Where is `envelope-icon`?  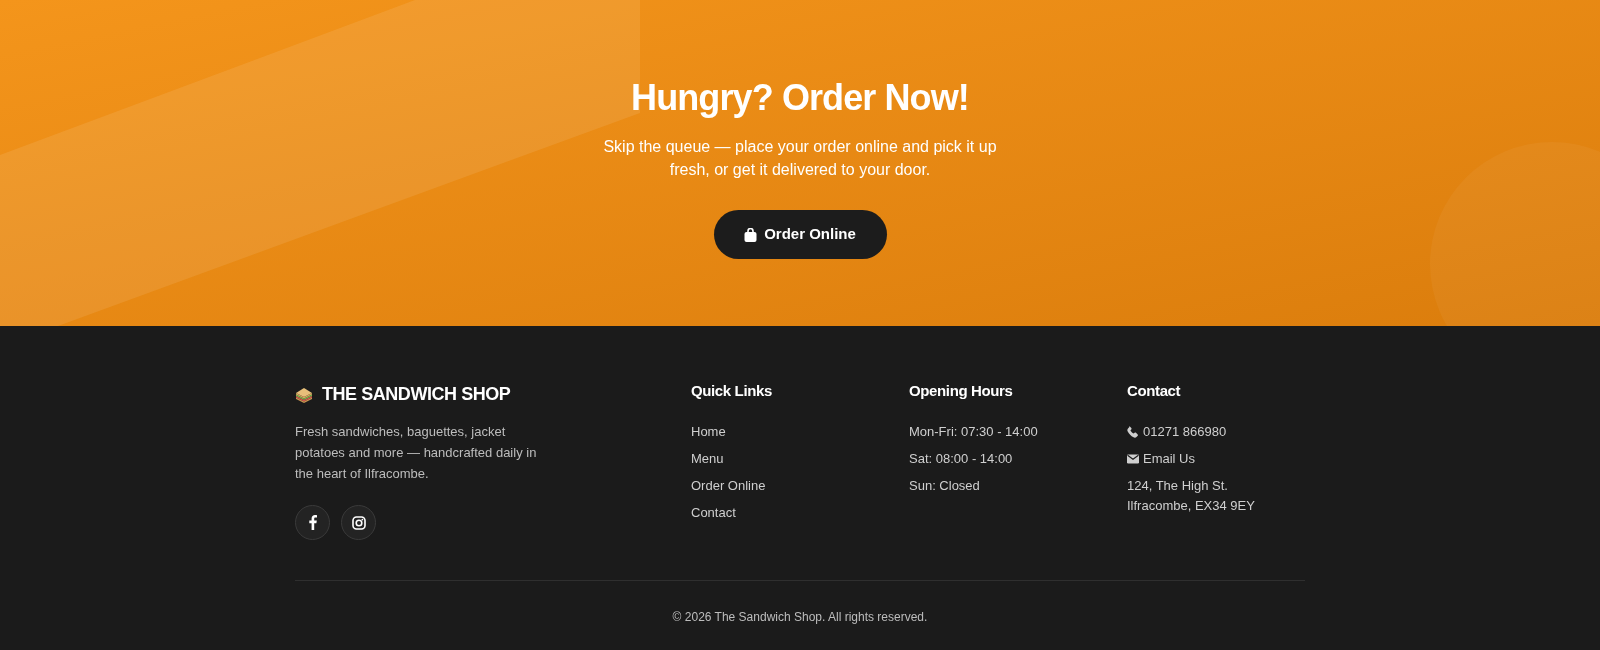
envelope-icon is located at coordinates (1133, 459).